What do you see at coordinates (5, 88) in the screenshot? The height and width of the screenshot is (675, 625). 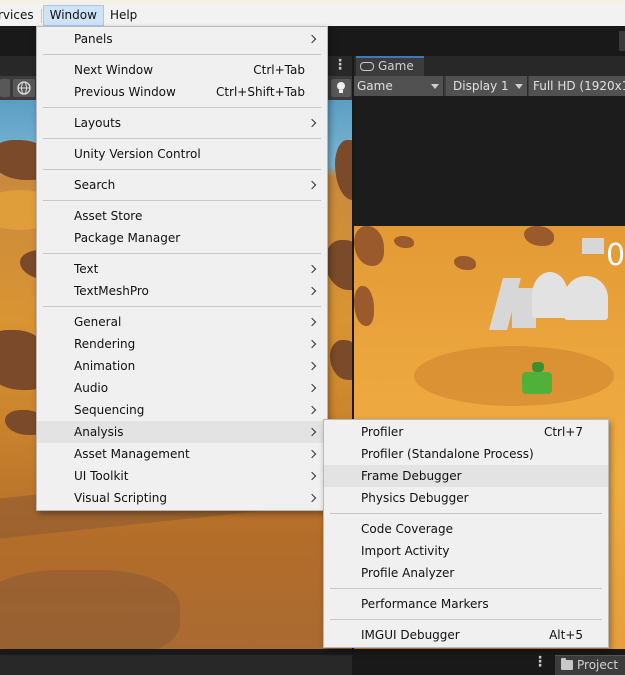 I see `scene-tool-button` at bounding box center [5, 88].